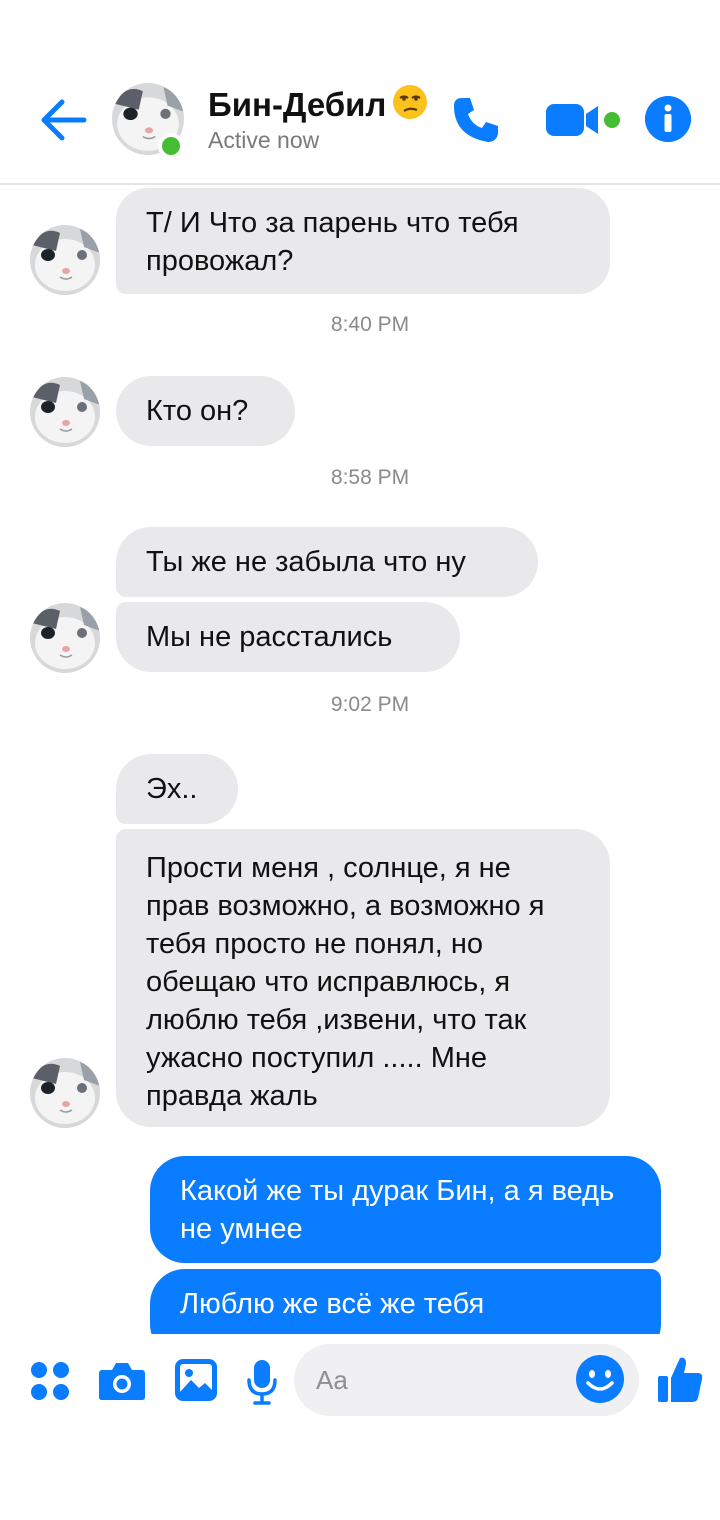  What do you see at coordinates (410, 102) in the screenshot?
I see `unamused-face-emoji` at bounding box center [410, 102].